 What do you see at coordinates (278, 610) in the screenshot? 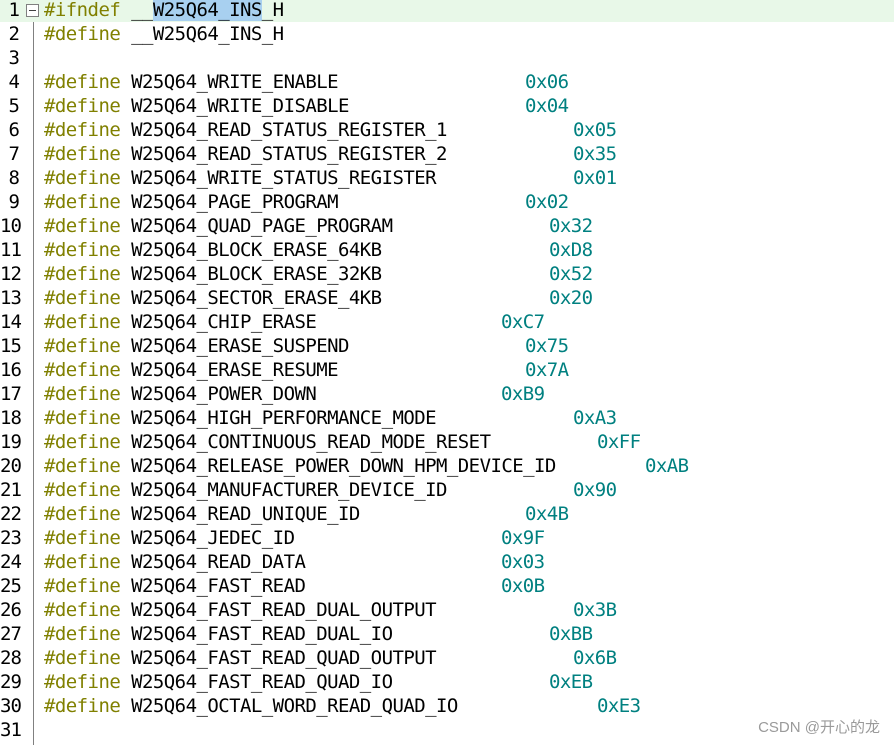
I see `macro-name: W25Q64_FAST_READ_DUAL_OUTPUT` at bounding box center [278, 610].